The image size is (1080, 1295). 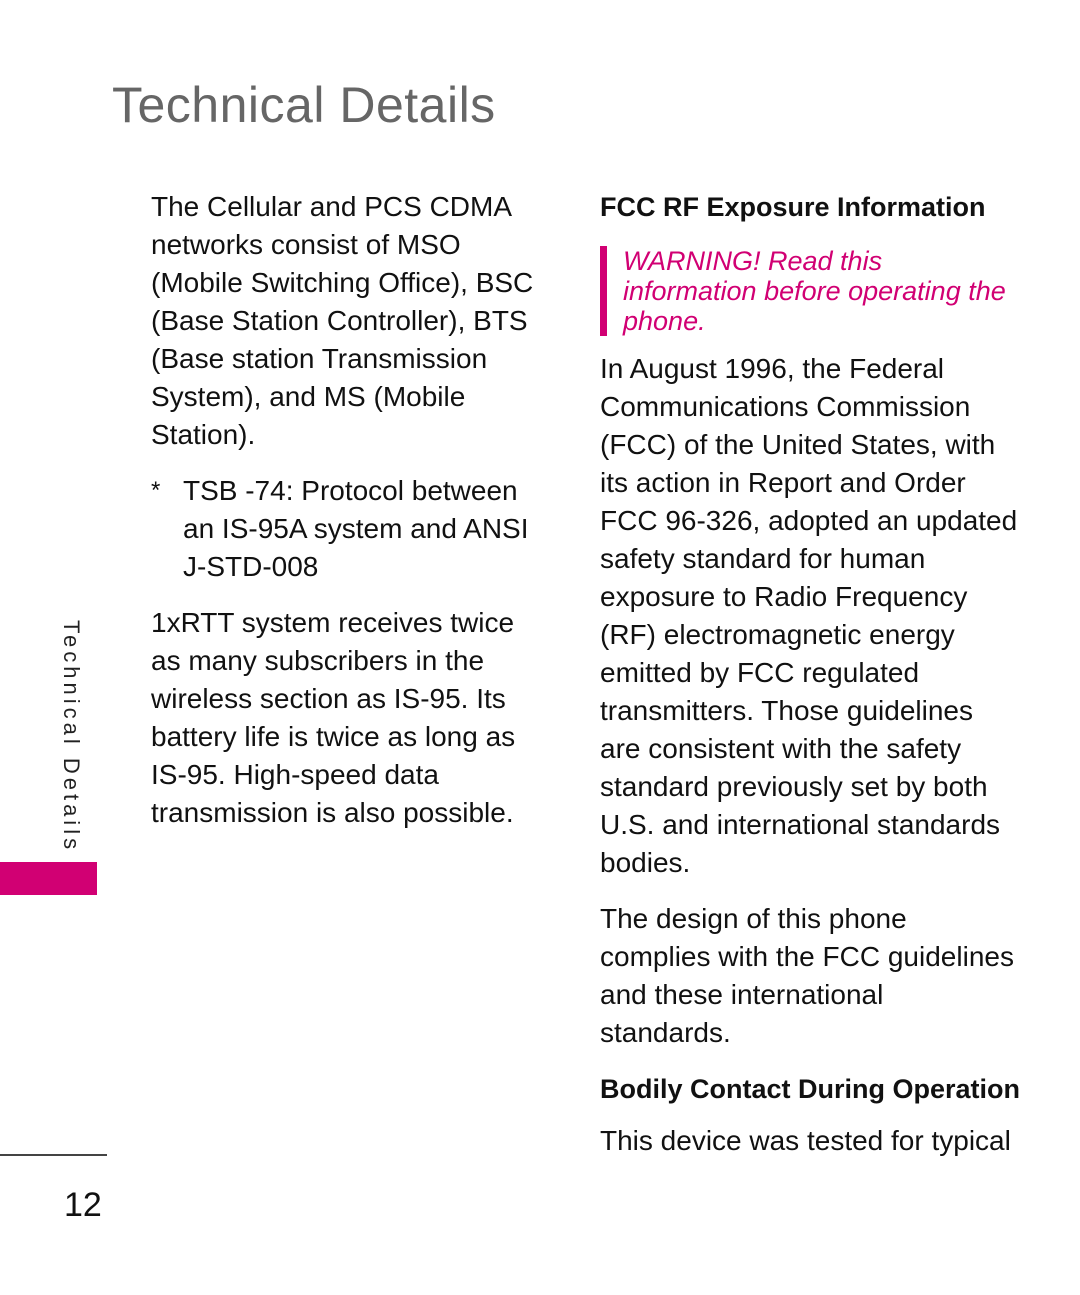 What do you see at coordinates (810, 1089) in the screenshot?
I see `bodily-contact-heading: Bodily Contact During Operation` at bounding box center [810, 1089].